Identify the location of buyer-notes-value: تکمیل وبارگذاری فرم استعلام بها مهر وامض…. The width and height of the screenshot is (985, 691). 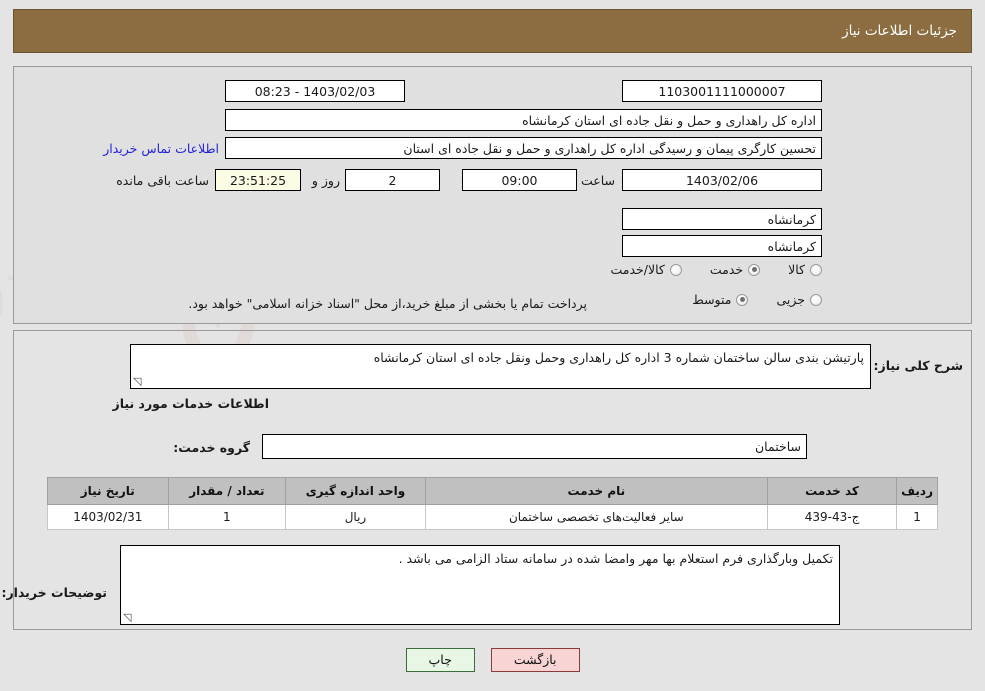
(615, 558).